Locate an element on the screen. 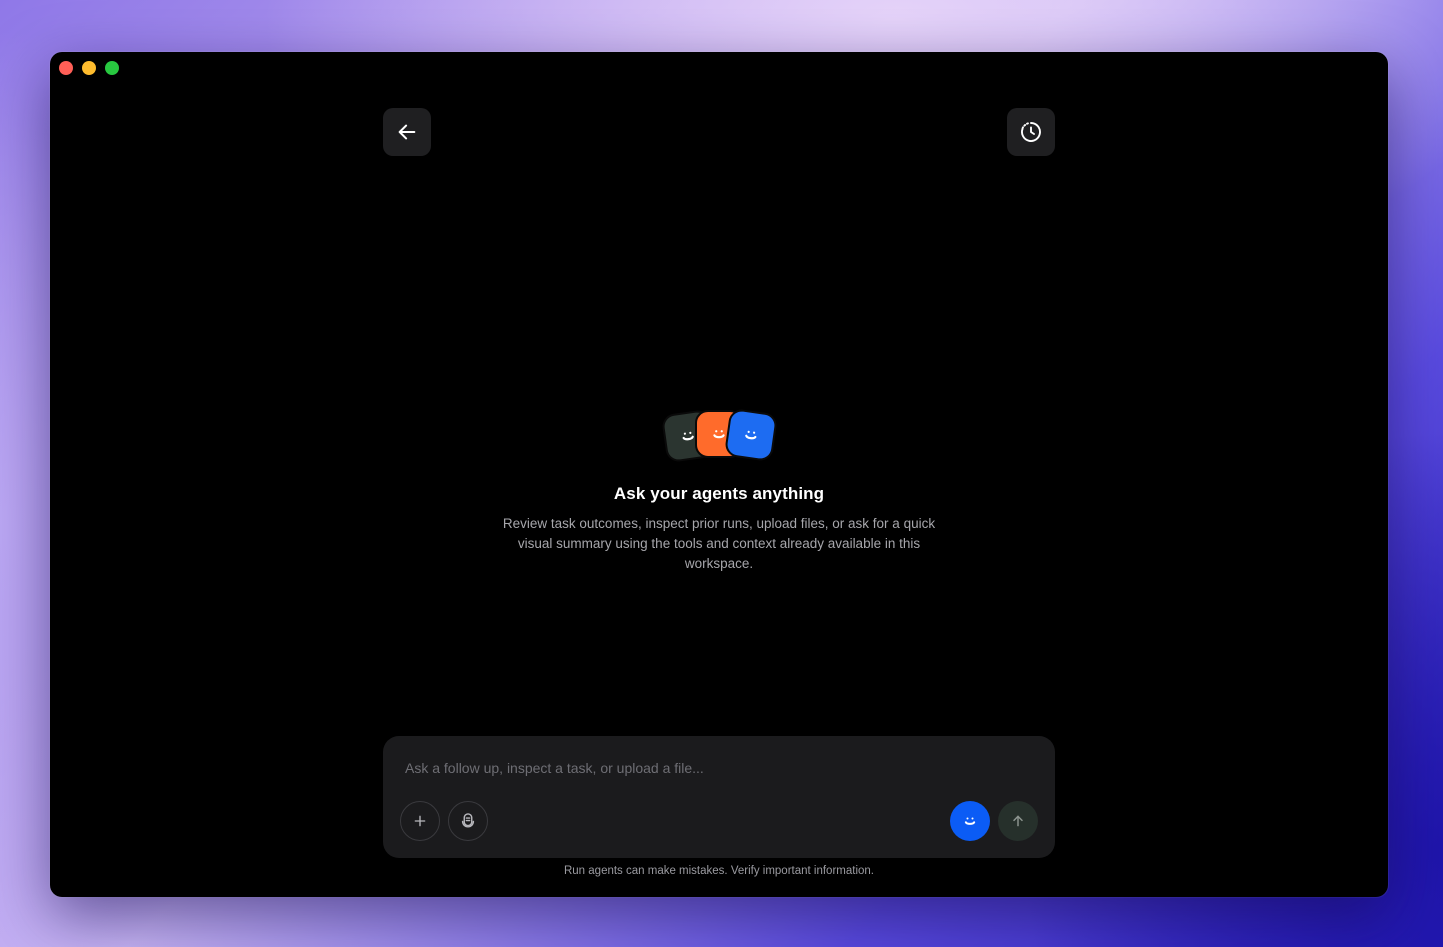 Image resolution: width=1443 pixels, height=947 pixels. arrow-up-icon is located at coordinates (1018, 821).